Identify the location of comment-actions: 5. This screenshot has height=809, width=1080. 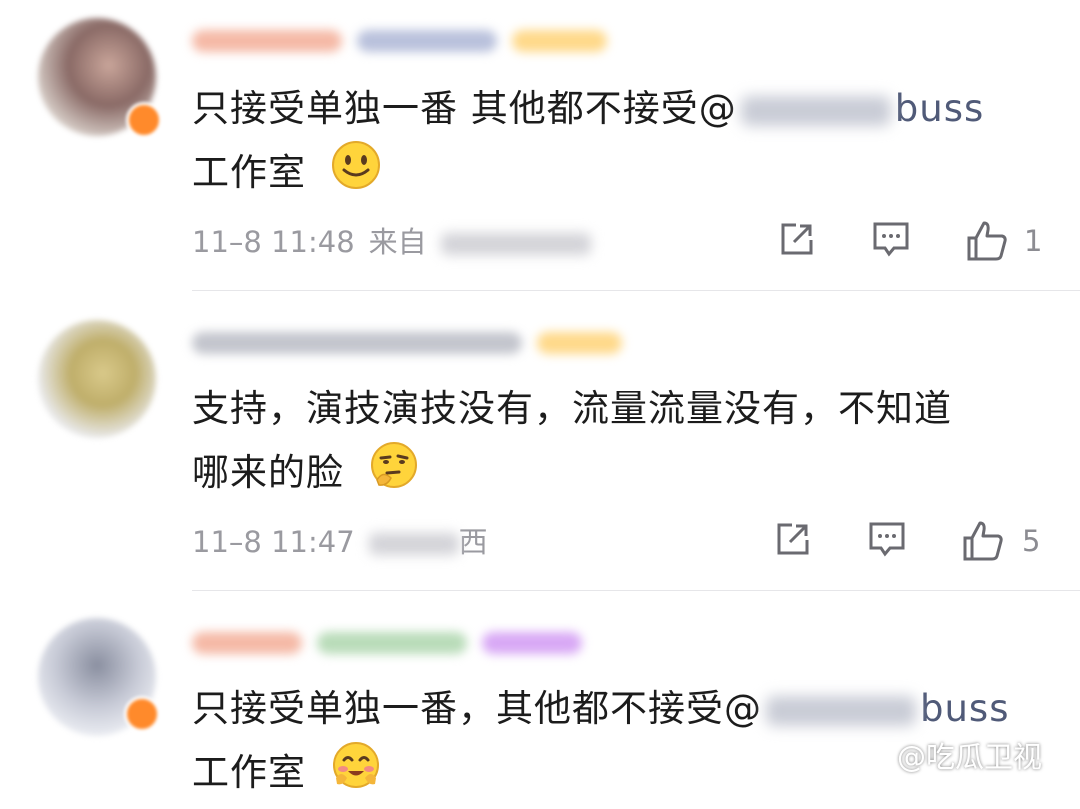
(916, 543).